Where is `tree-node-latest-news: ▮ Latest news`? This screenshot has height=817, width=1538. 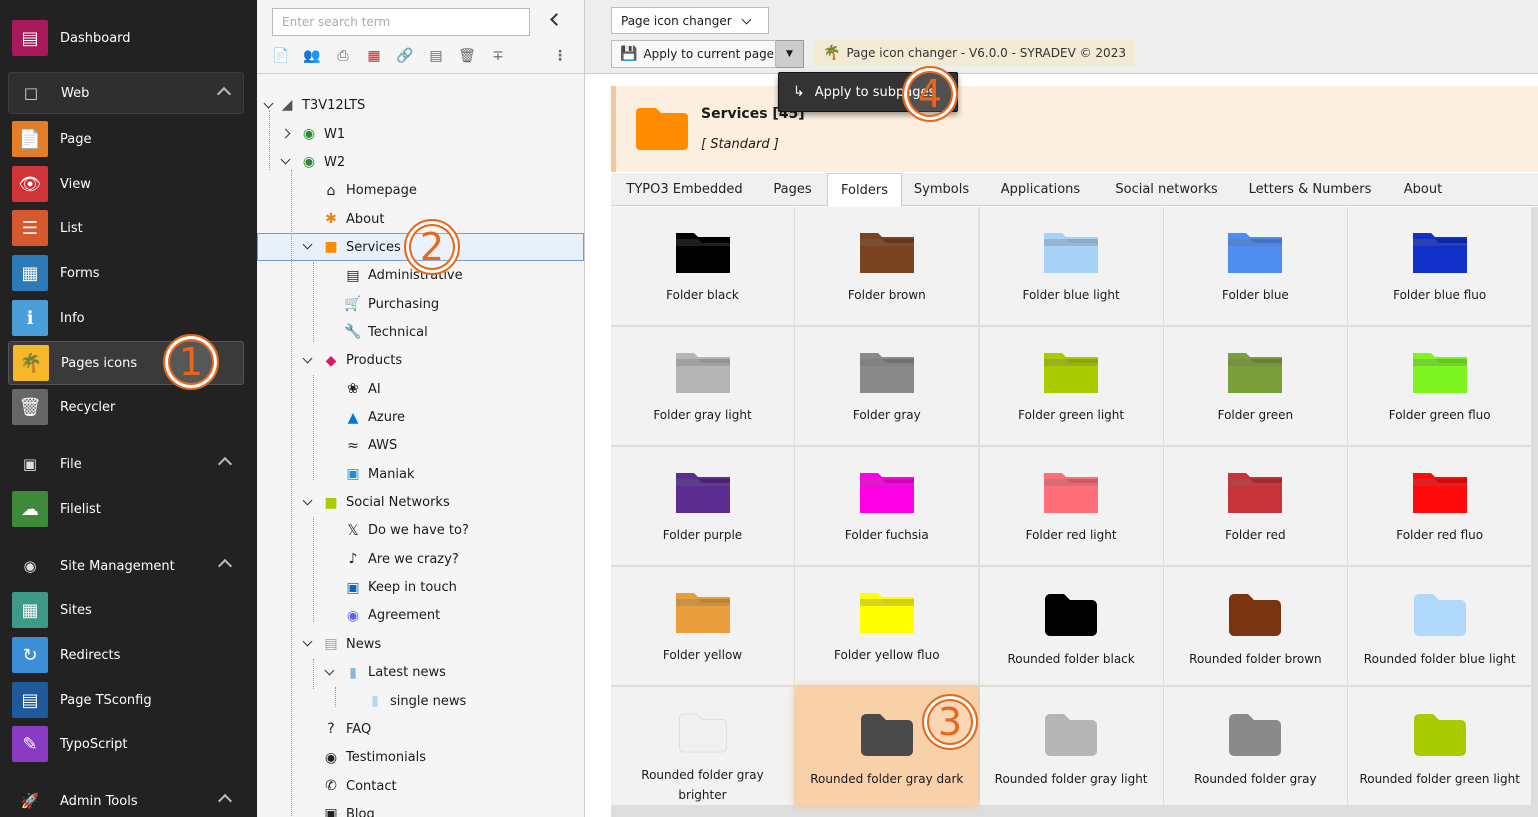 tree-node-latest-news: ▮ Latest news is located at coordinates (394, 673).